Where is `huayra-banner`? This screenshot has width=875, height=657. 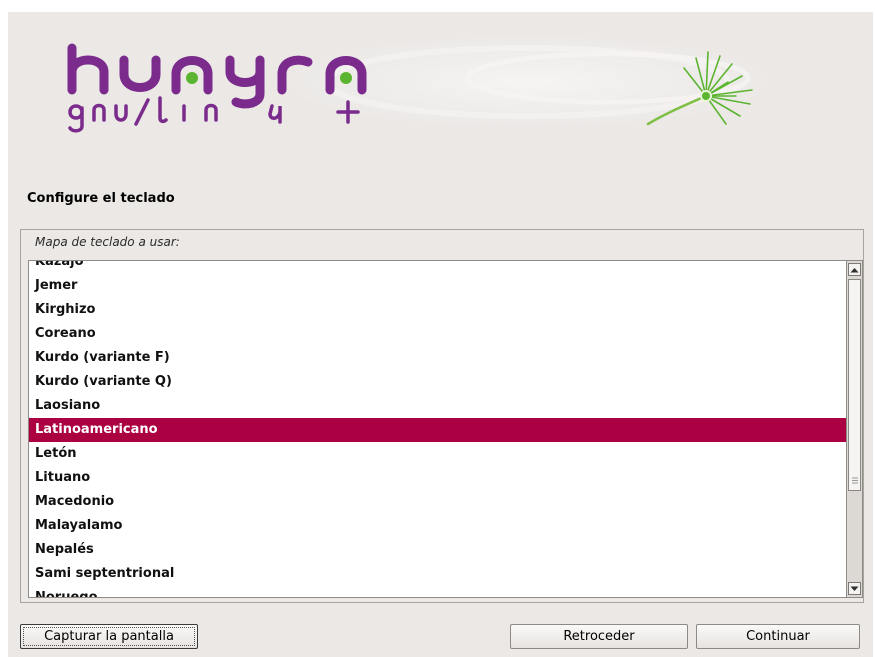
huayra-banner is located at coordinates (422, 83).